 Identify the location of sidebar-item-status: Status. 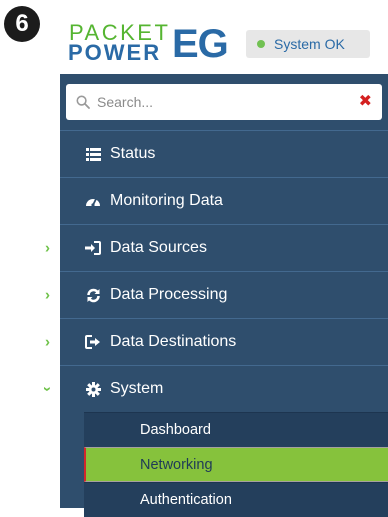
(224, 153).